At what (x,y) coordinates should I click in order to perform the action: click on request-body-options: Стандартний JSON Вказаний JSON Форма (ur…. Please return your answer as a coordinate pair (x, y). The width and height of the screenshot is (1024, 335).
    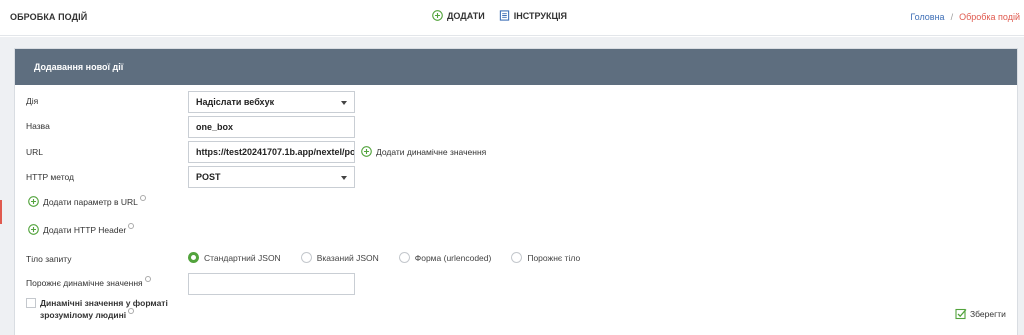
    Looking at the image, I should click on (394, 257).